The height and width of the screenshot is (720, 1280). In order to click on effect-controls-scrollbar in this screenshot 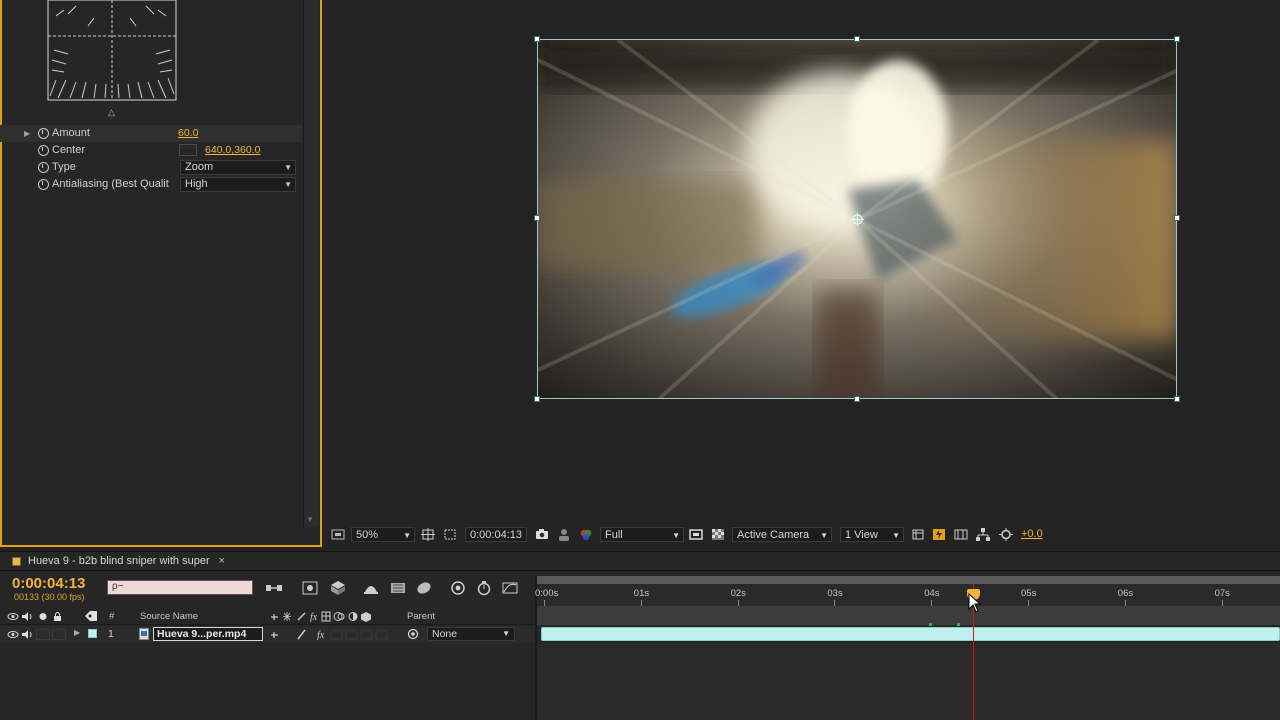, I will do `click(310, 263)`.